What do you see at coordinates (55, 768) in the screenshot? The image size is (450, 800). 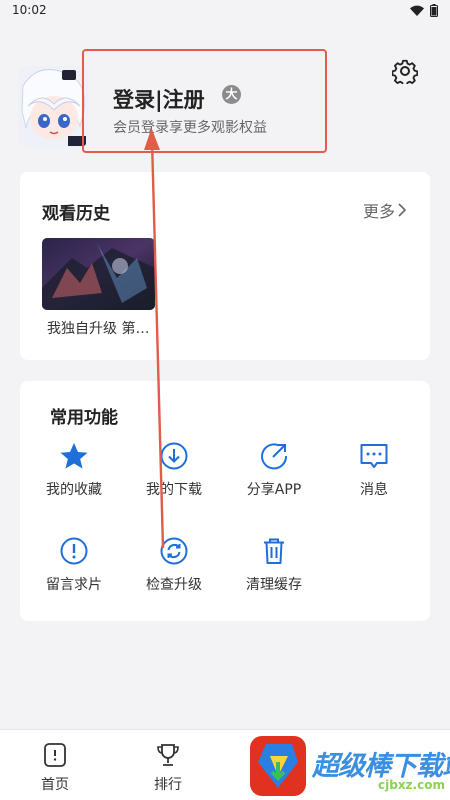 I see `nav-home: 首页` at bounding box center [55, 768].